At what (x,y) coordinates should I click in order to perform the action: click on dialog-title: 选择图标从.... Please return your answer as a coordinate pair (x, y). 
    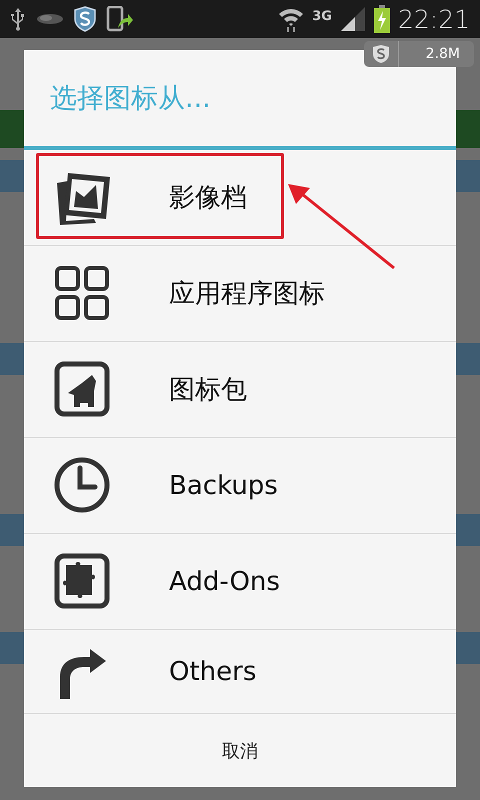
    Looking at the image, I should click on (130, 99).